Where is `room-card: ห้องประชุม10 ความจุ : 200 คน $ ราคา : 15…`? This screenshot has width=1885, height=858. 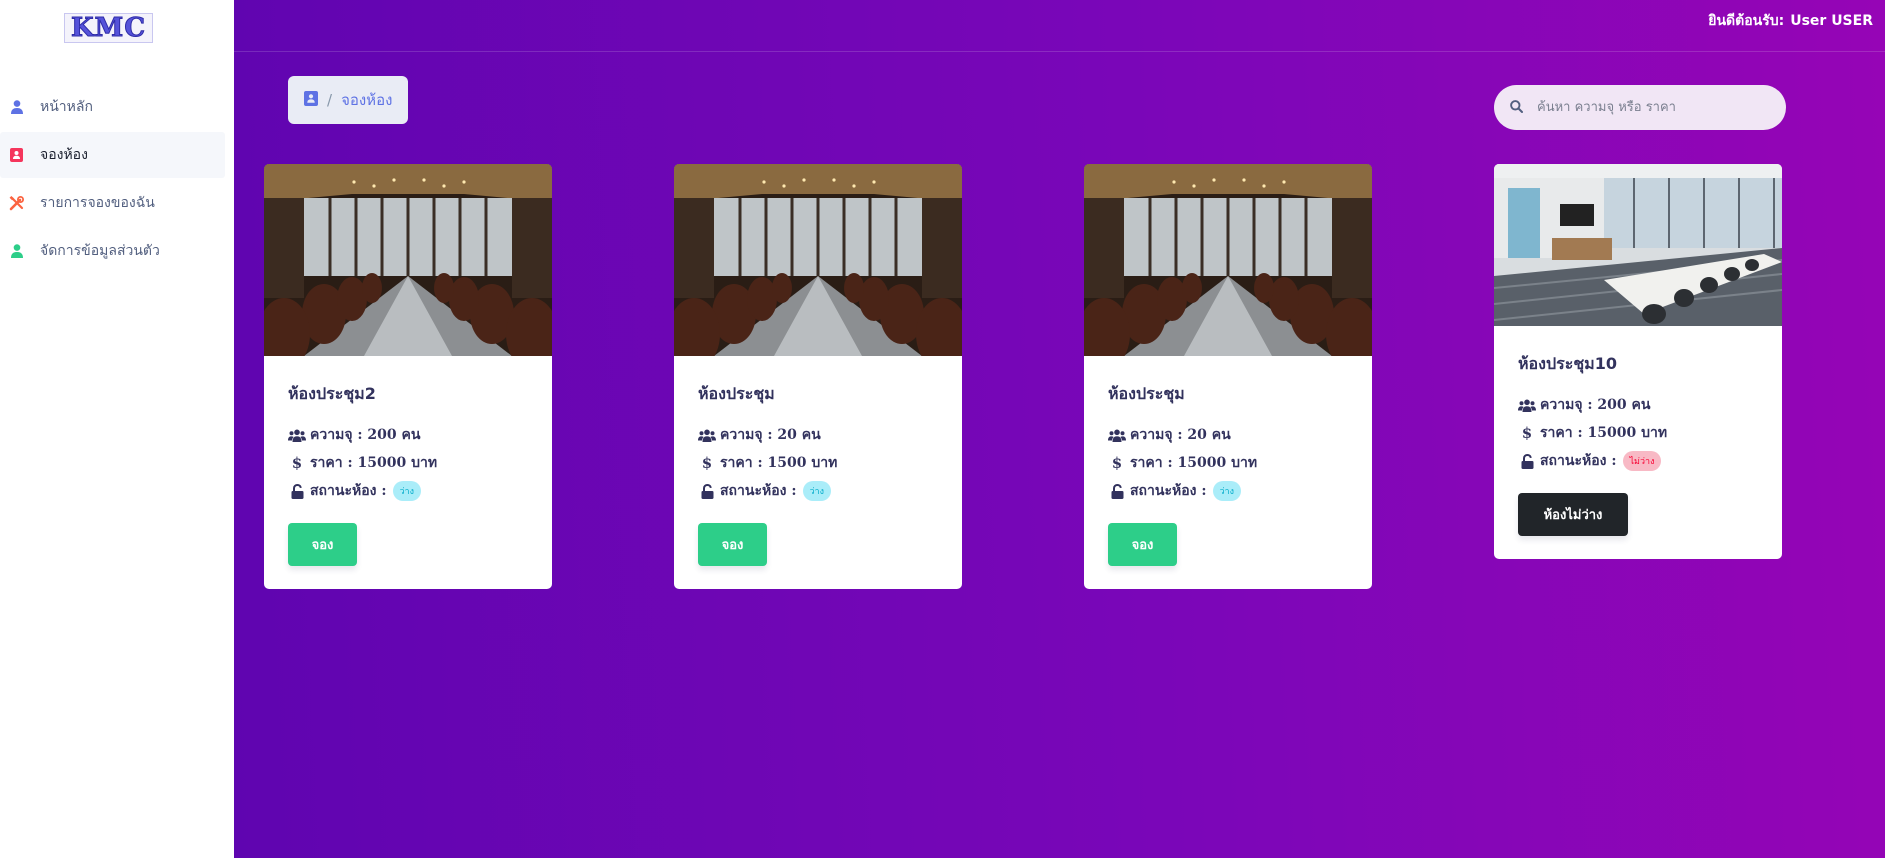
room-card: ห้องประชุม10 ความจุ : 200 คน $ ราคา : 15… is located at coordinates (1638, 361).